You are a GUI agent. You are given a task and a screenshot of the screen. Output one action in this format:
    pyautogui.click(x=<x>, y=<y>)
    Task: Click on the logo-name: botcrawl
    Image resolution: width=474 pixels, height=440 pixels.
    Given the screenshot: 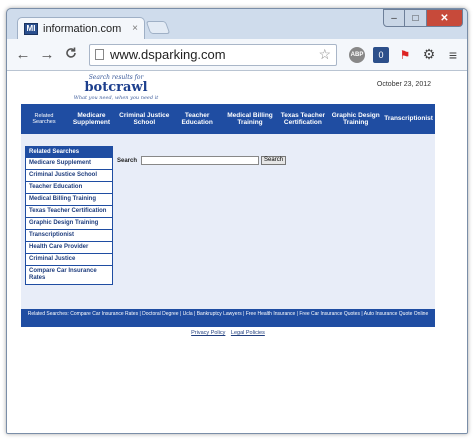 What is the action you would take?
    pyautogui.click(x=116, y=87)
    